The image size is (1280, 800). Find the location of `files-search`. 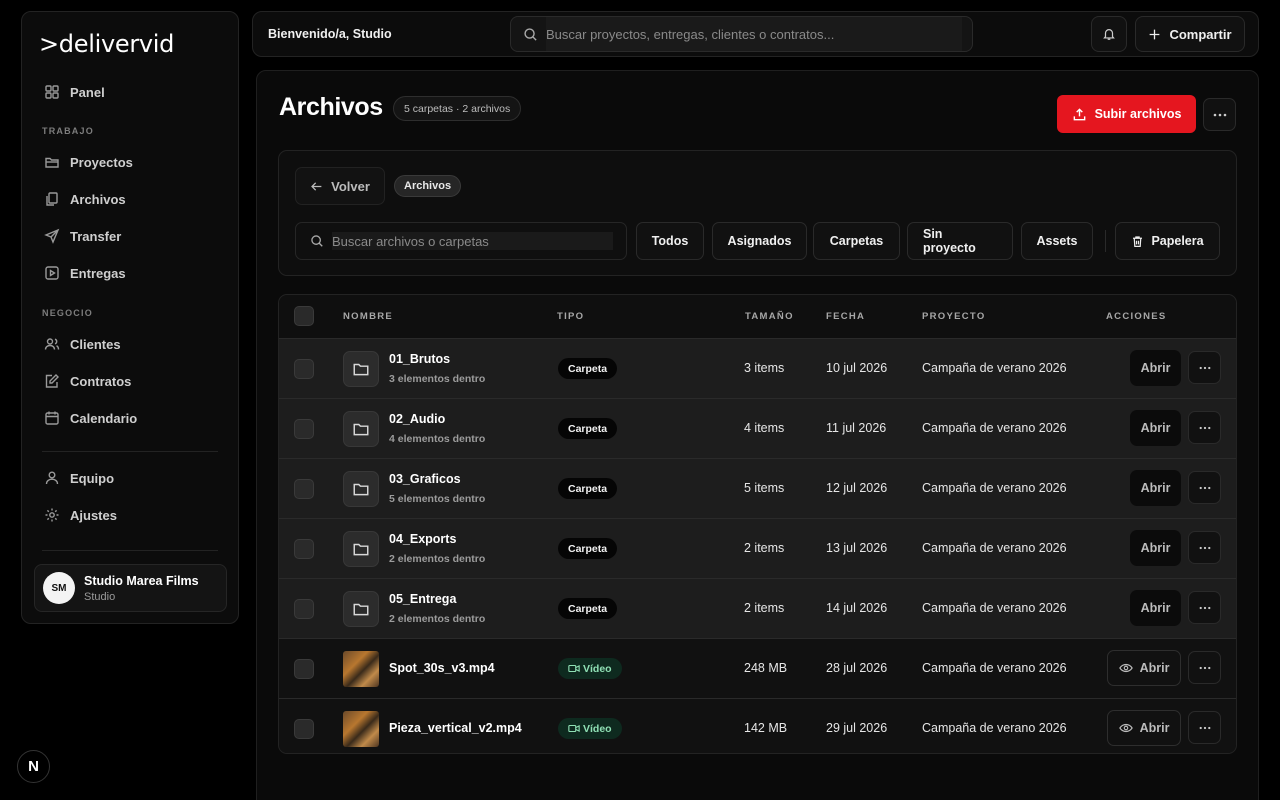

files-search is located at coordinates (461, 241).